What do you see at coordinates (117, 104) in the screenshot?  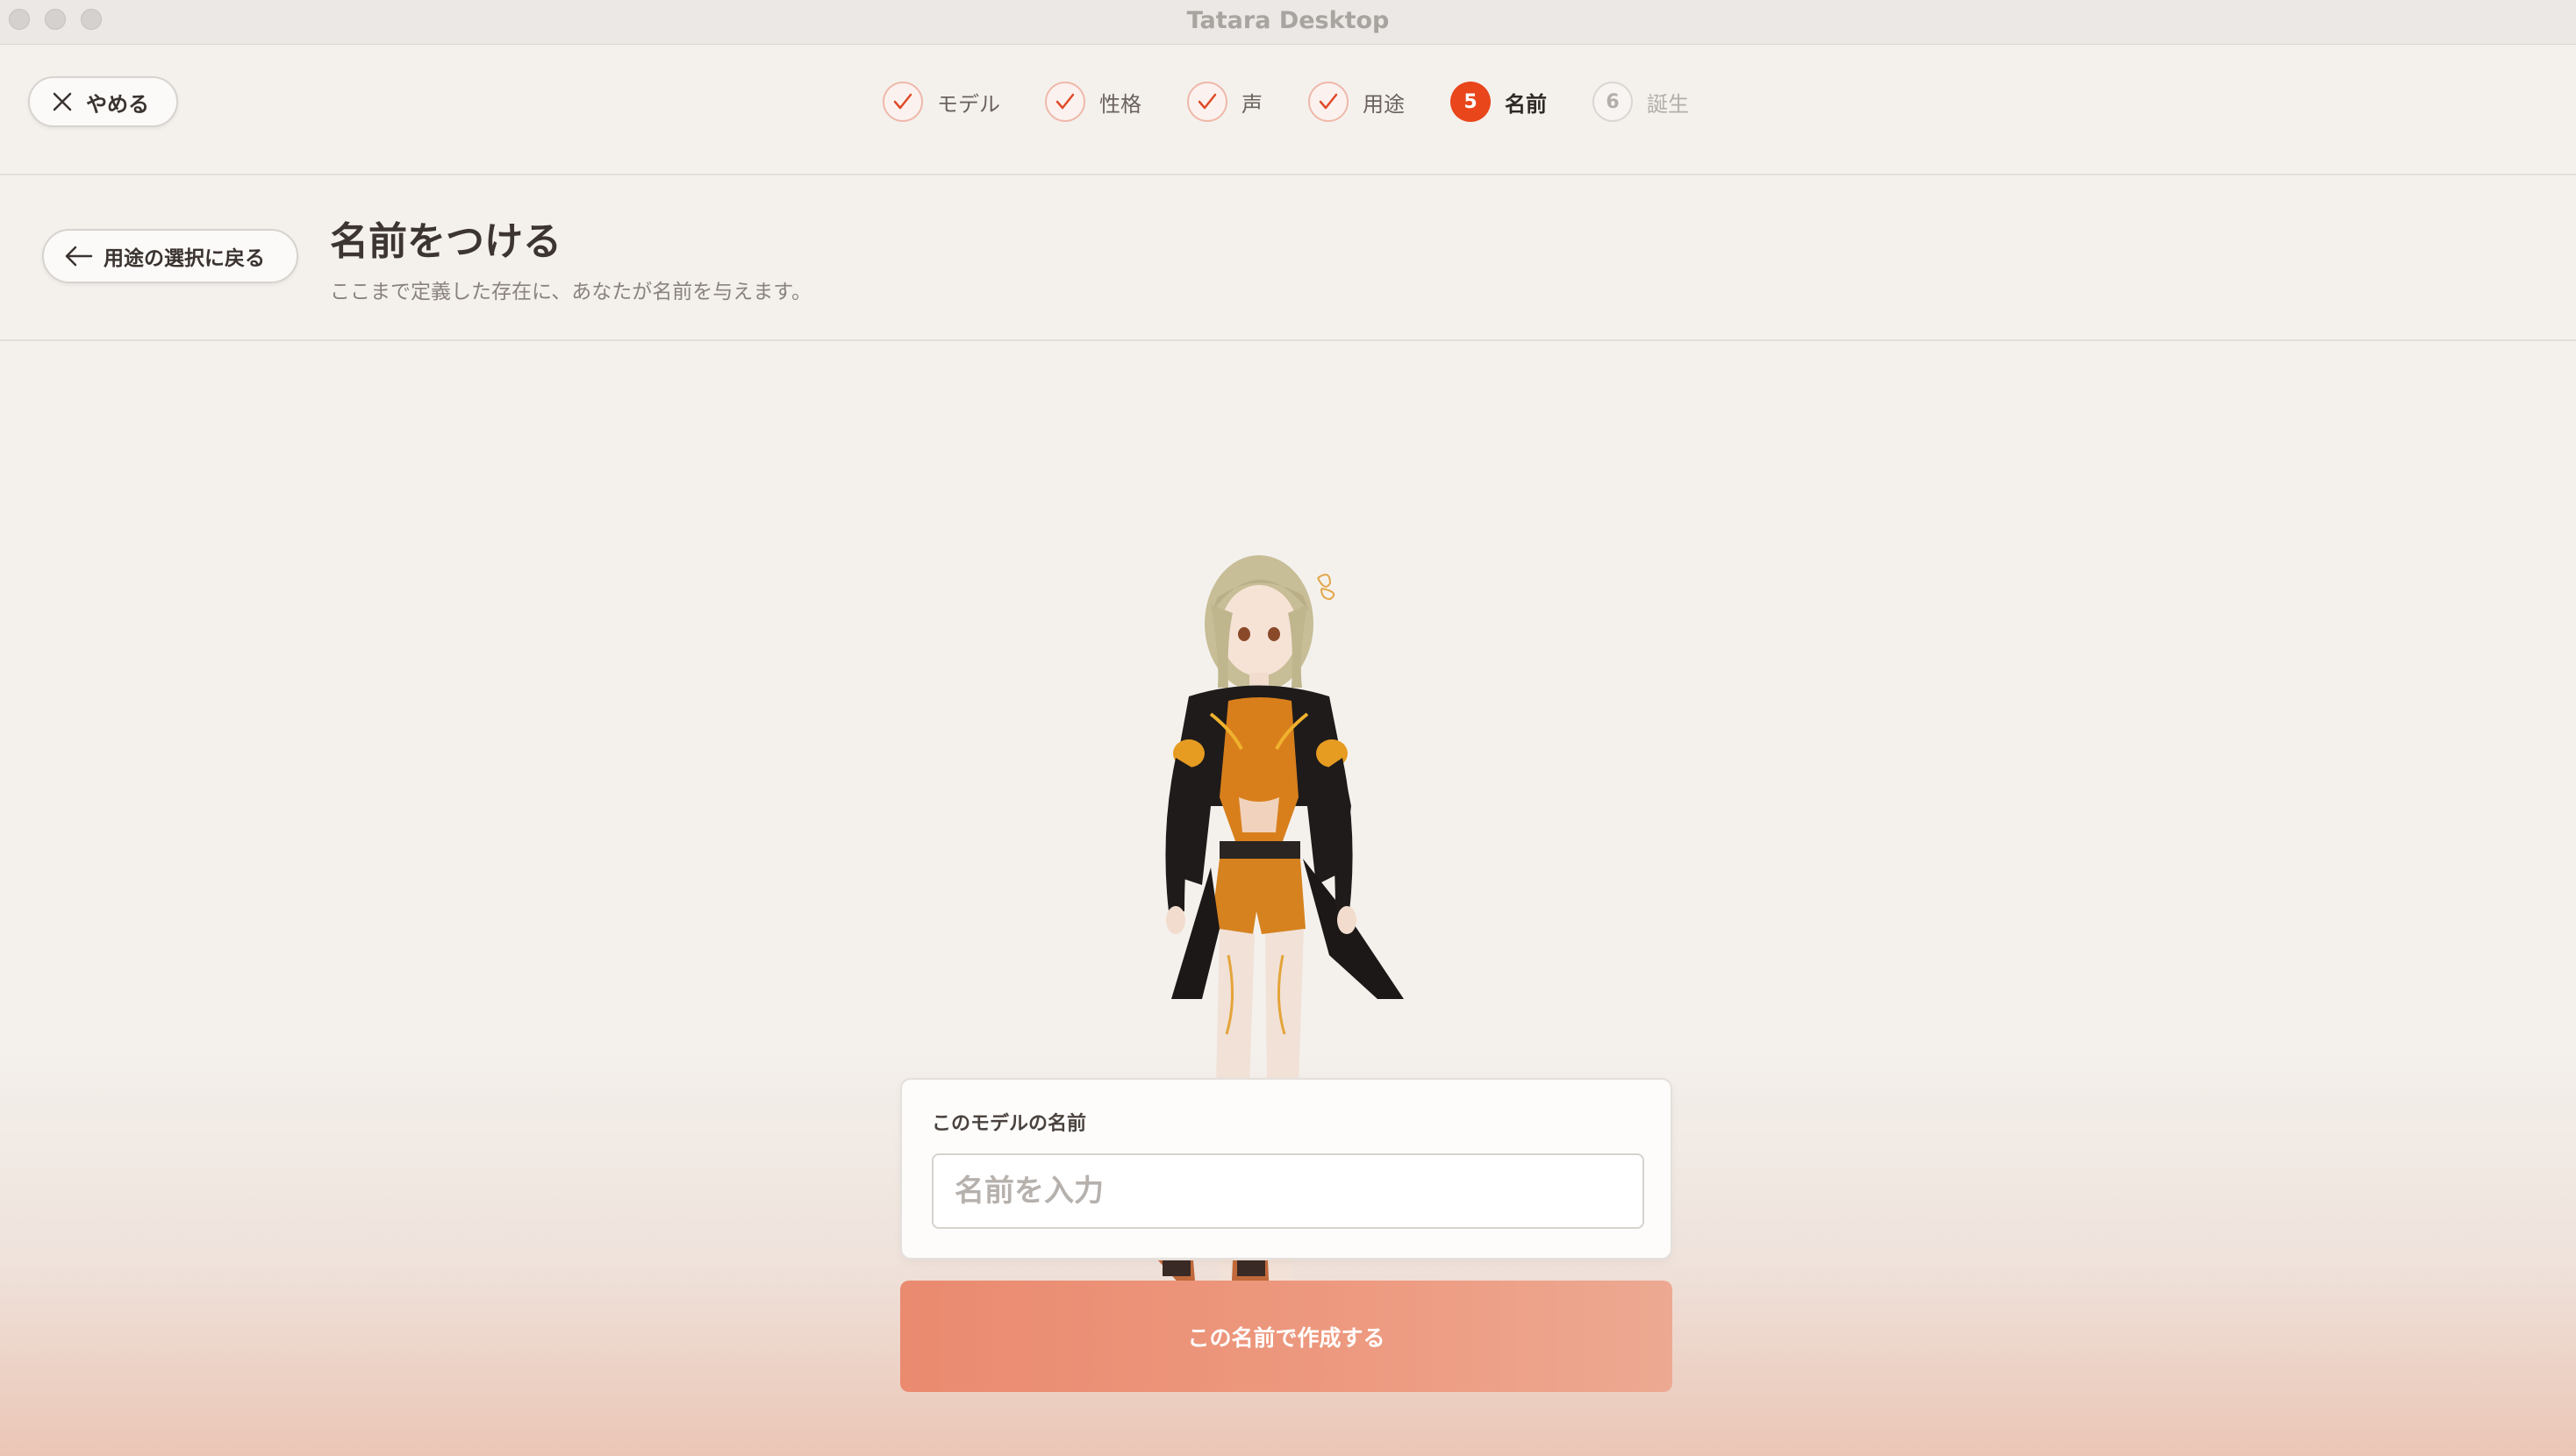 I see `quit-button-label: やめる` at bounding box center [117, 104].